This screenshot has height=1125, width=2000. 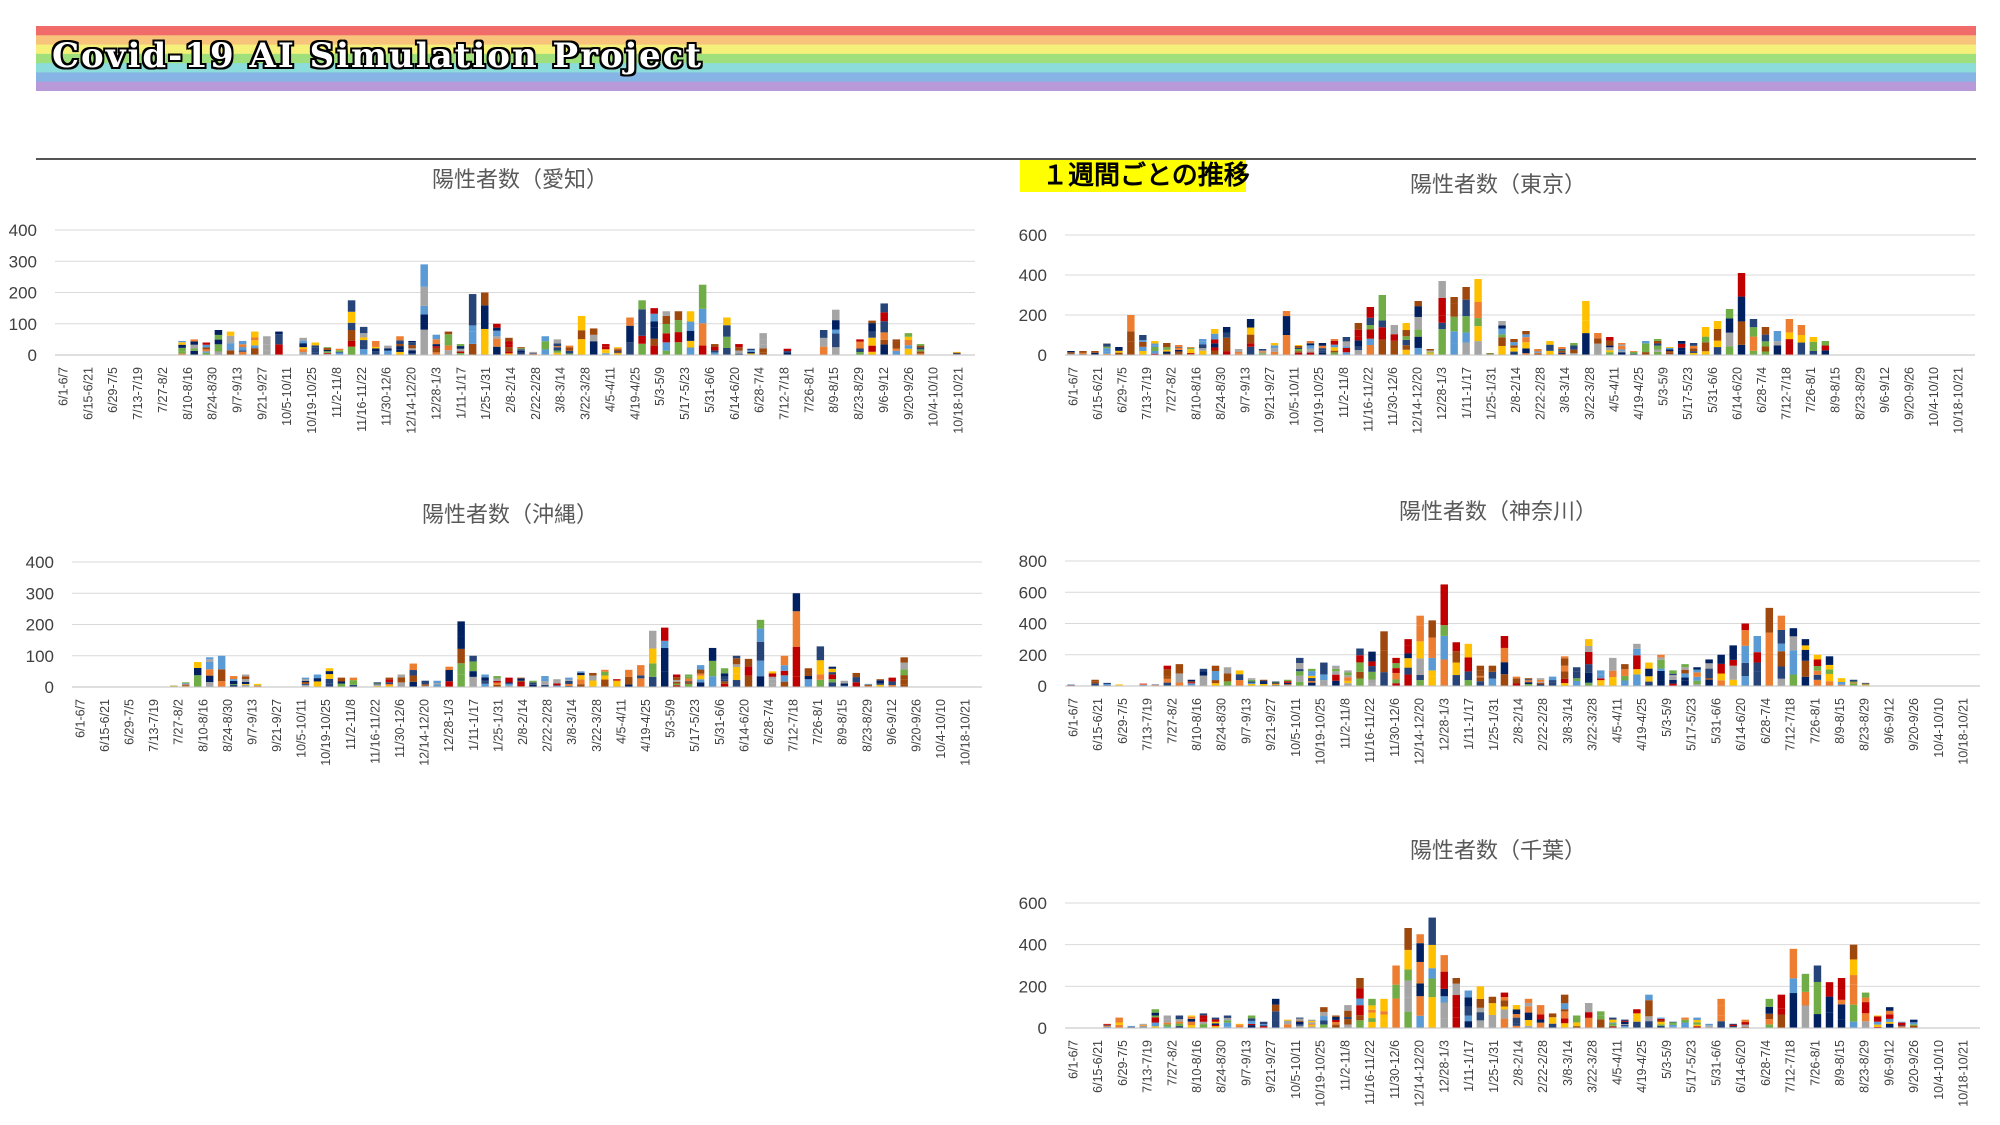 I want to click on x-tick-label: 6/29-7/5, so click(x=1123, y=721).